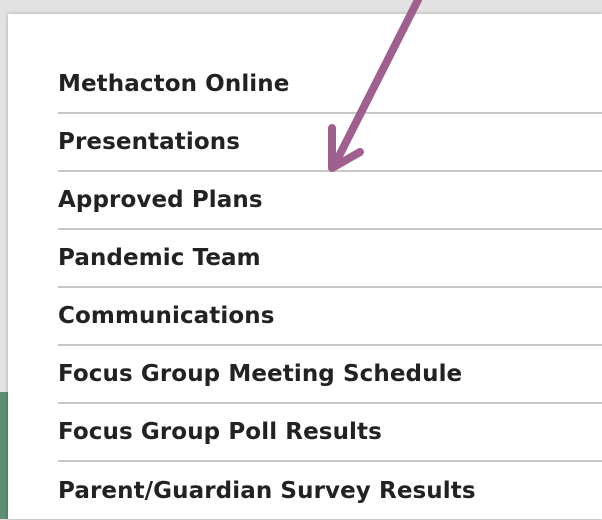 This screenshot has width=602, height=520. I want to click on menu-item-label: Pandemic Team, so click(159, 257).